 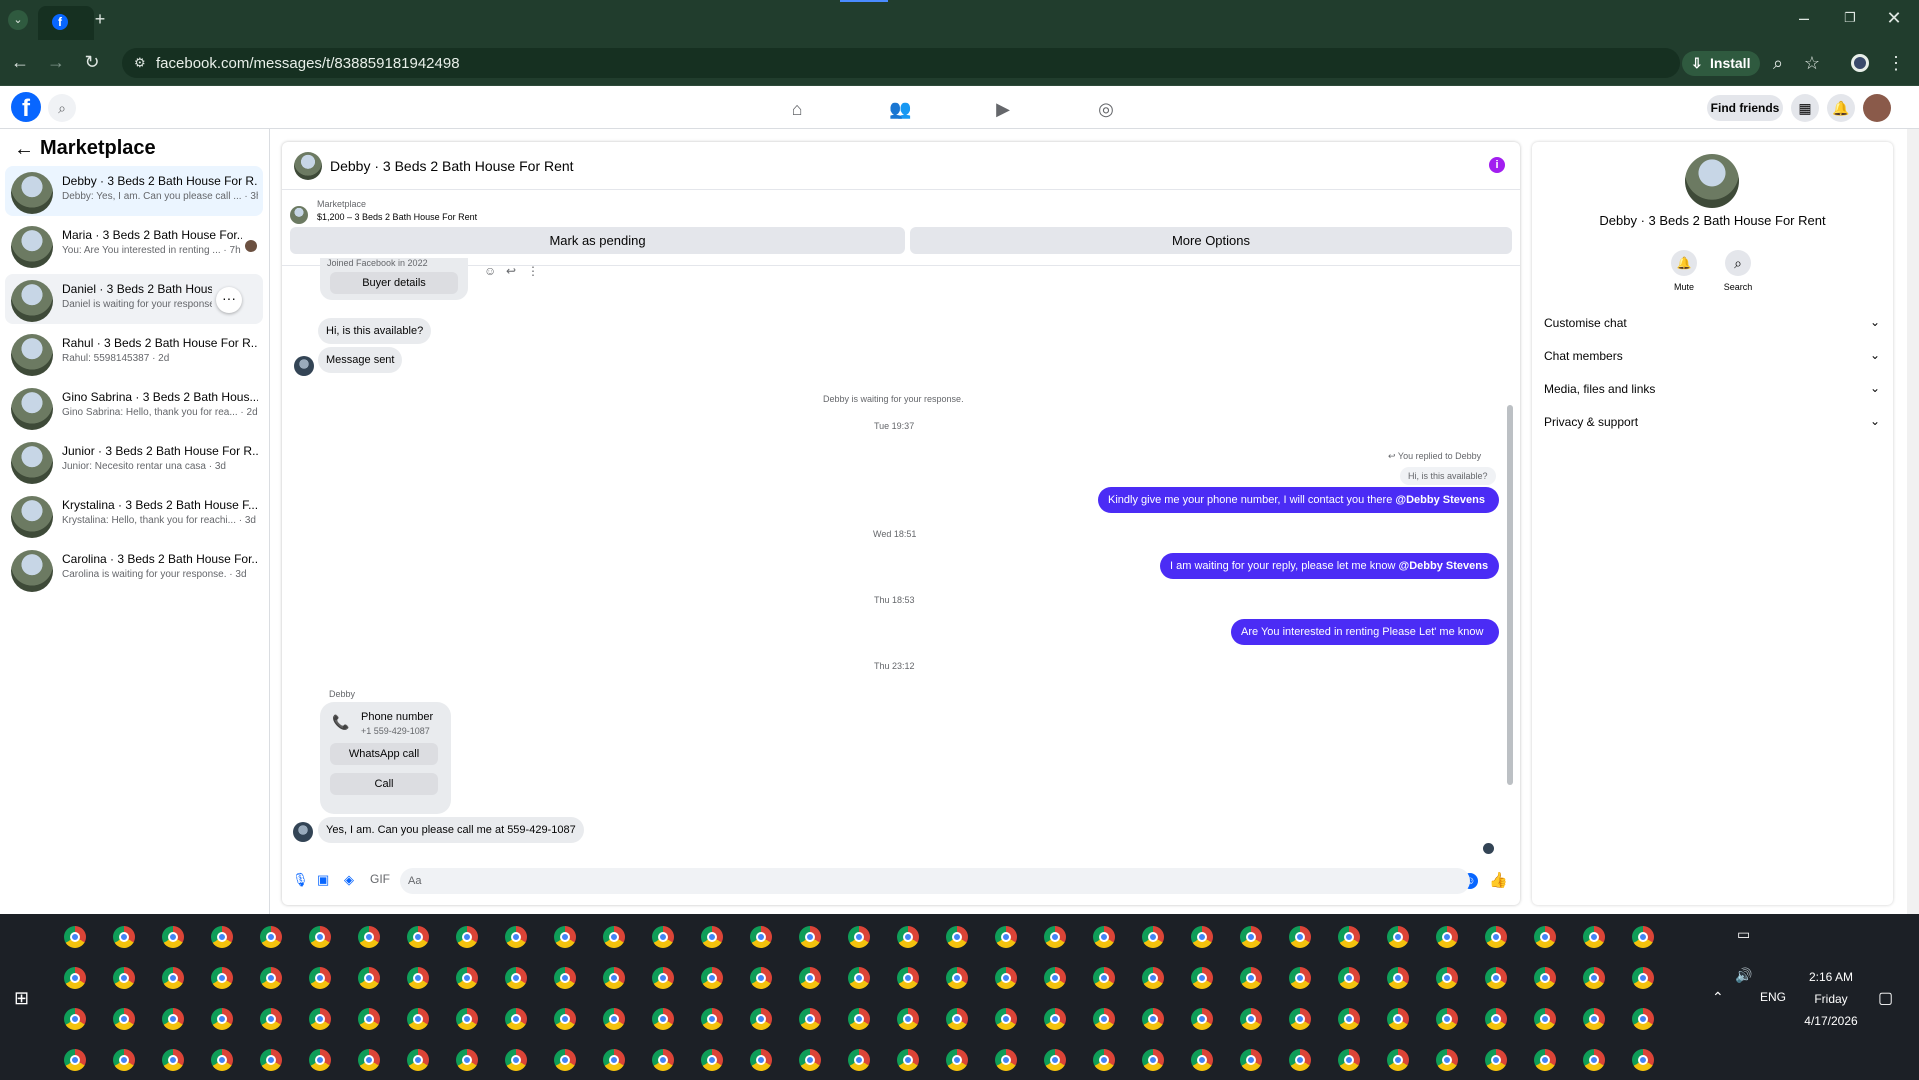 I want to click on groups-icon: ◎, so click(x=1106, y=109).